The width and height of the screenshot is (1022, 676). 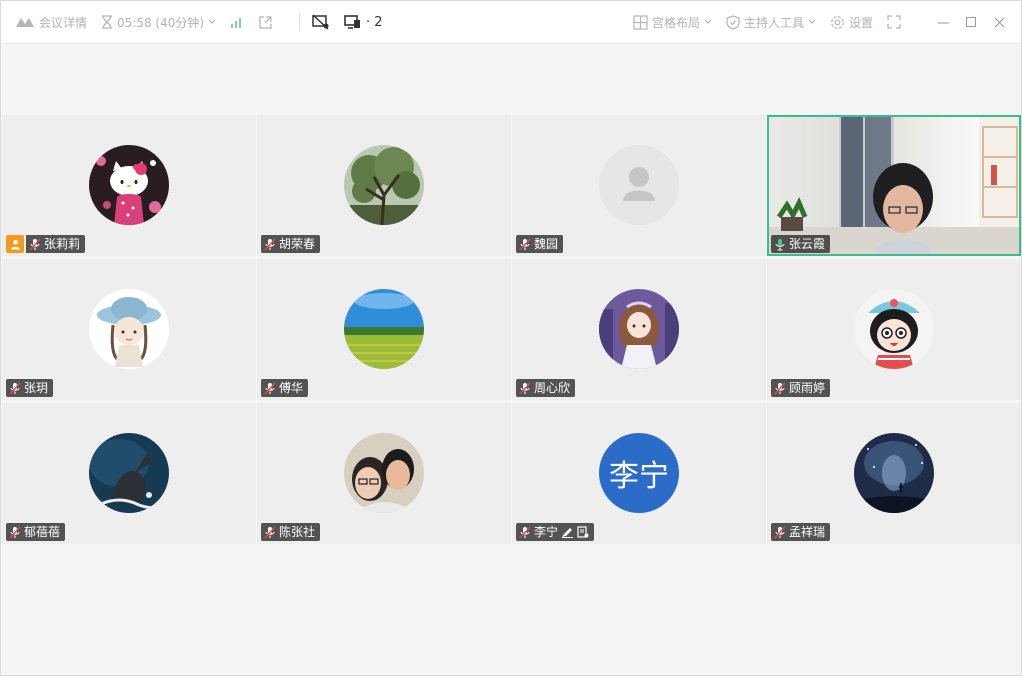 I want to click on participant-tile: 陈张社, so click(x=384, y=473).